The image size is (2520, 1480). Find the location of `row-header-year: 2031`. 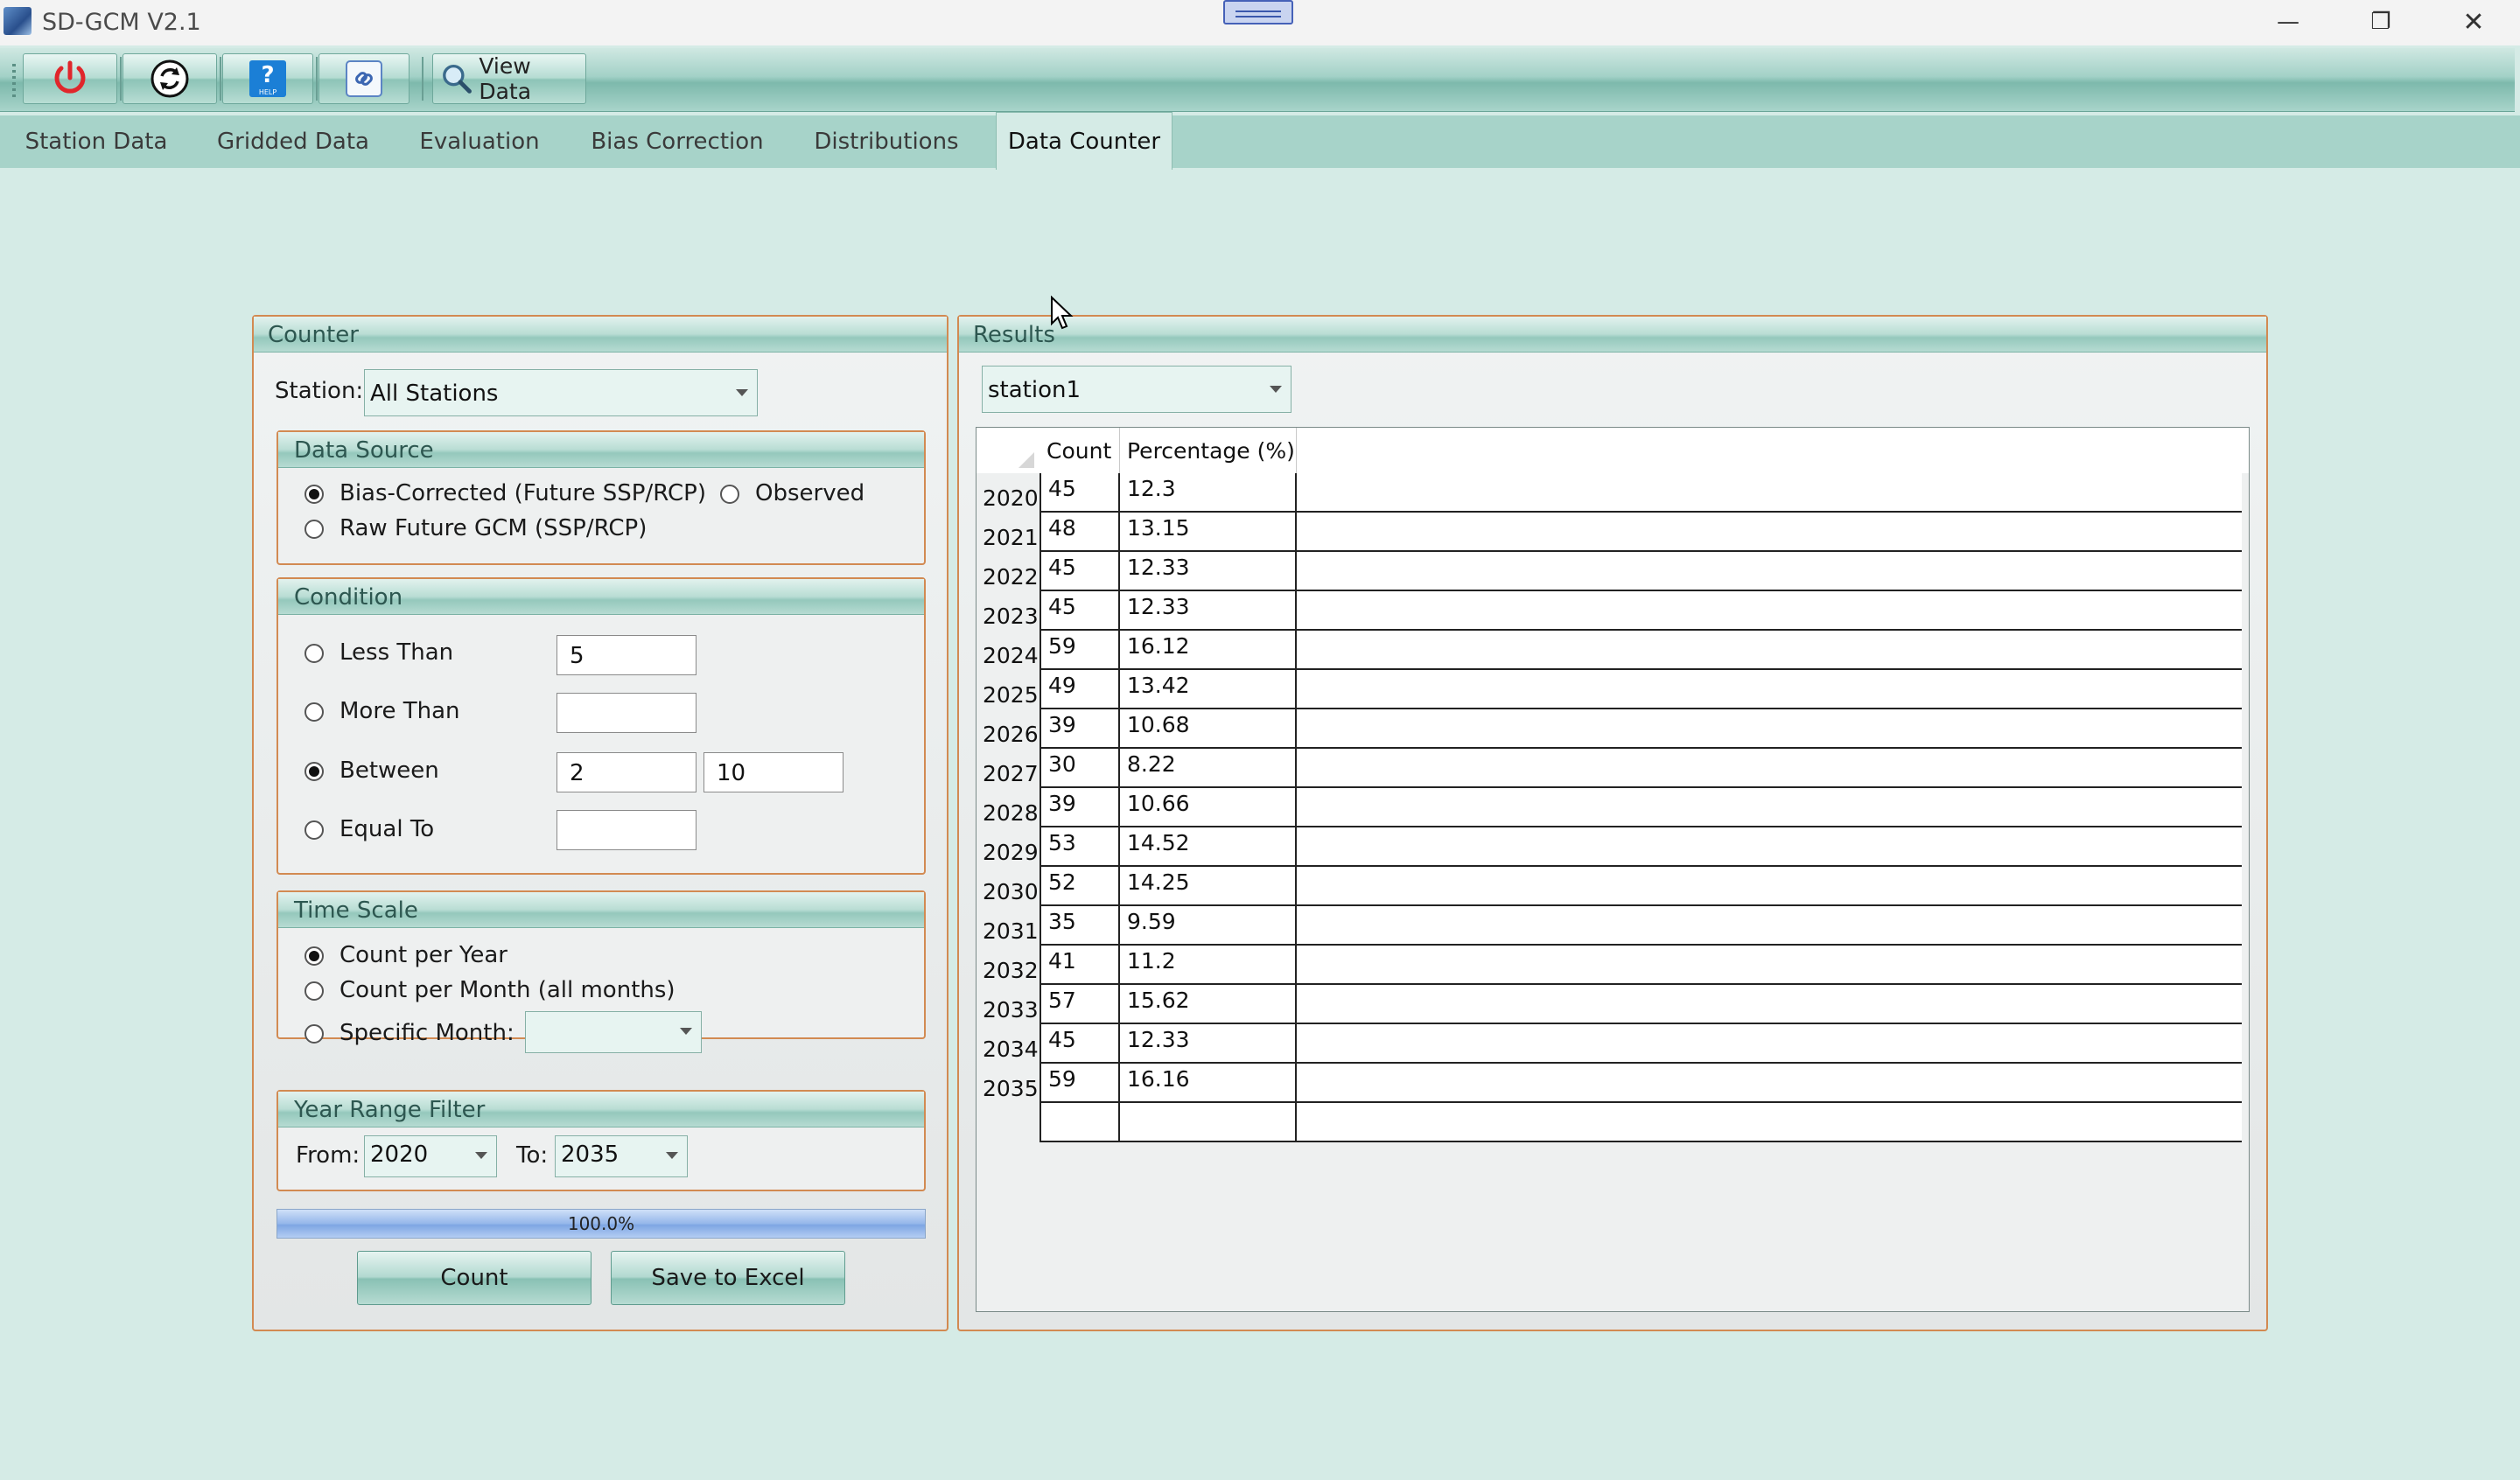

row-header-year: 2031 is located at coordinates (1007, 926).